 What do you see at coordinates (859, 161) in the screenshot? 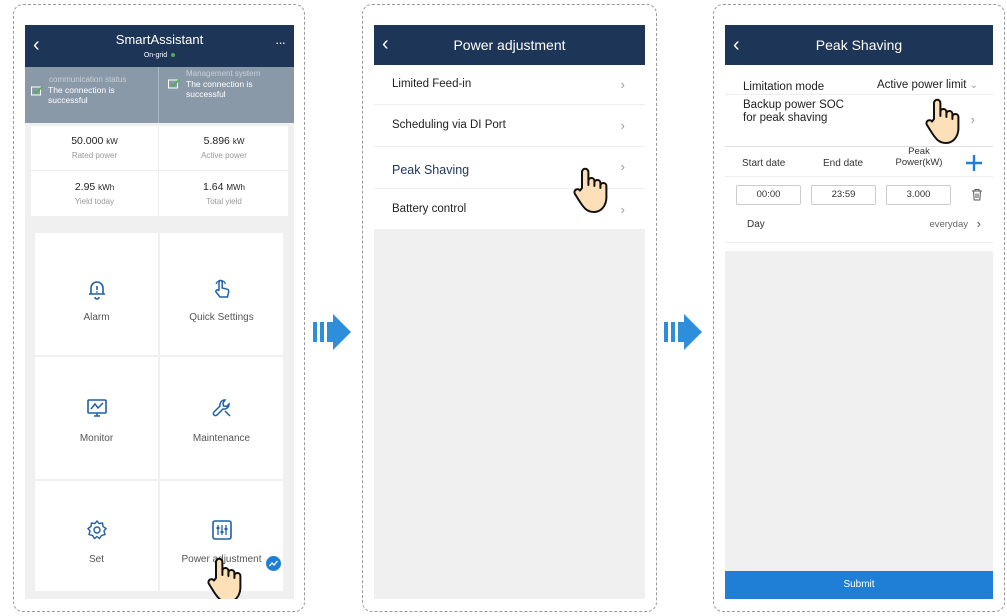
I see `schedule-table-header: Start date End date Peak Power(kW)` at bounding box center [859, 161].